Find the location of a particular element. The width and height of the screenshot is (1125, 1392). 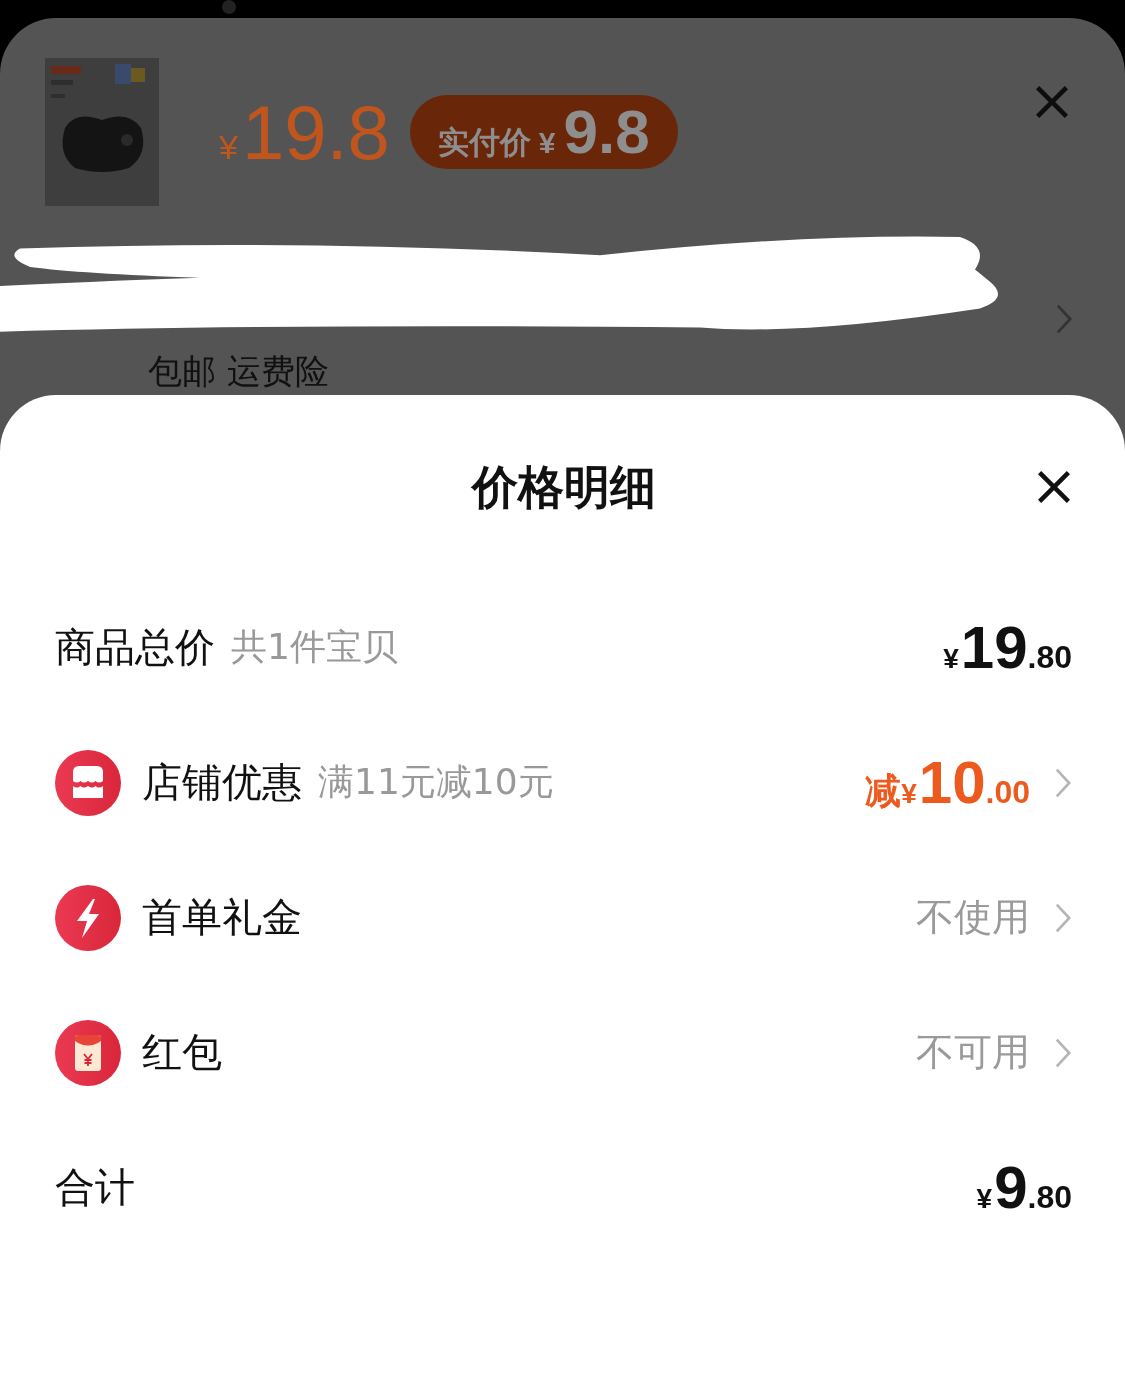

row-label: 合计 is located at coordinates (95, 1187).